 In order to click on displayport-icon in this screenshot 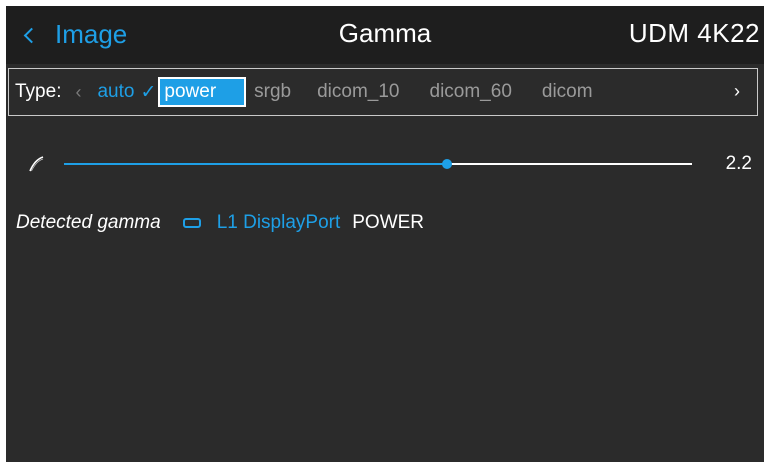, I will do `click(191, 223)`.